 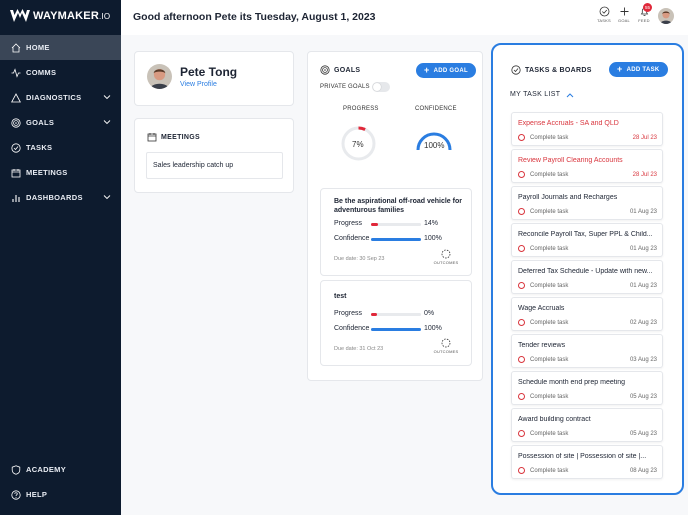 I want to click on header-feed-button: 55 FEED, so click(x=644, y=13).